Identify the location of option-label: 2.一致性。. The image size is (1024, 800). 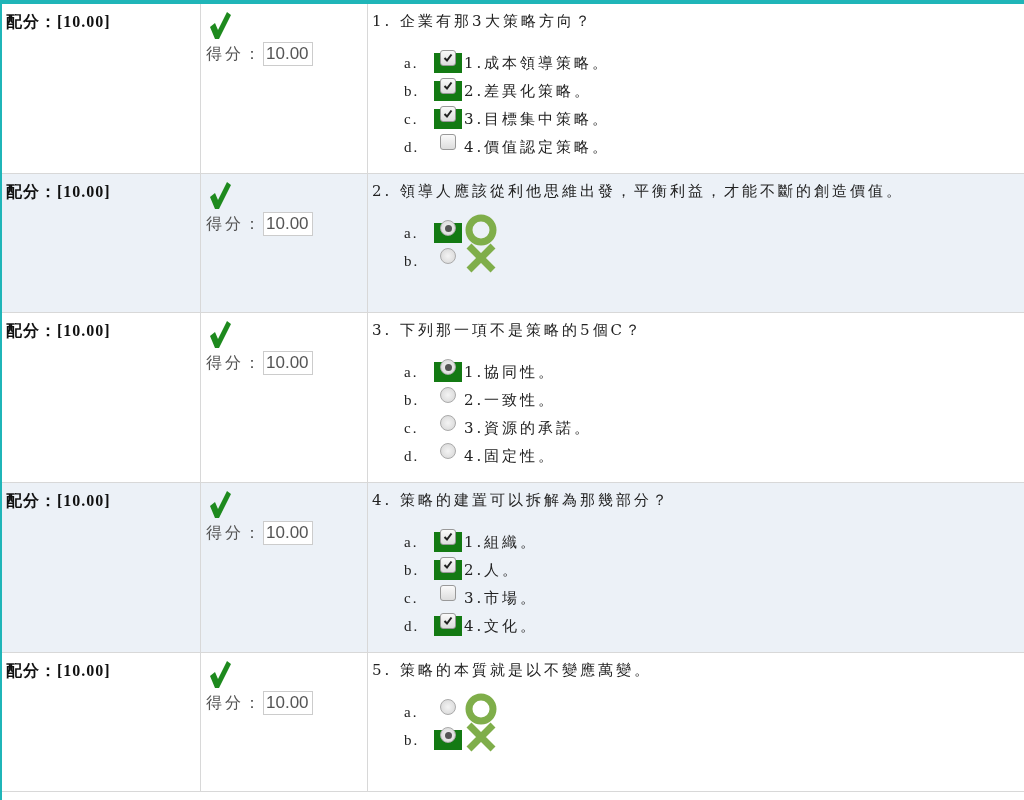
(510, 400).